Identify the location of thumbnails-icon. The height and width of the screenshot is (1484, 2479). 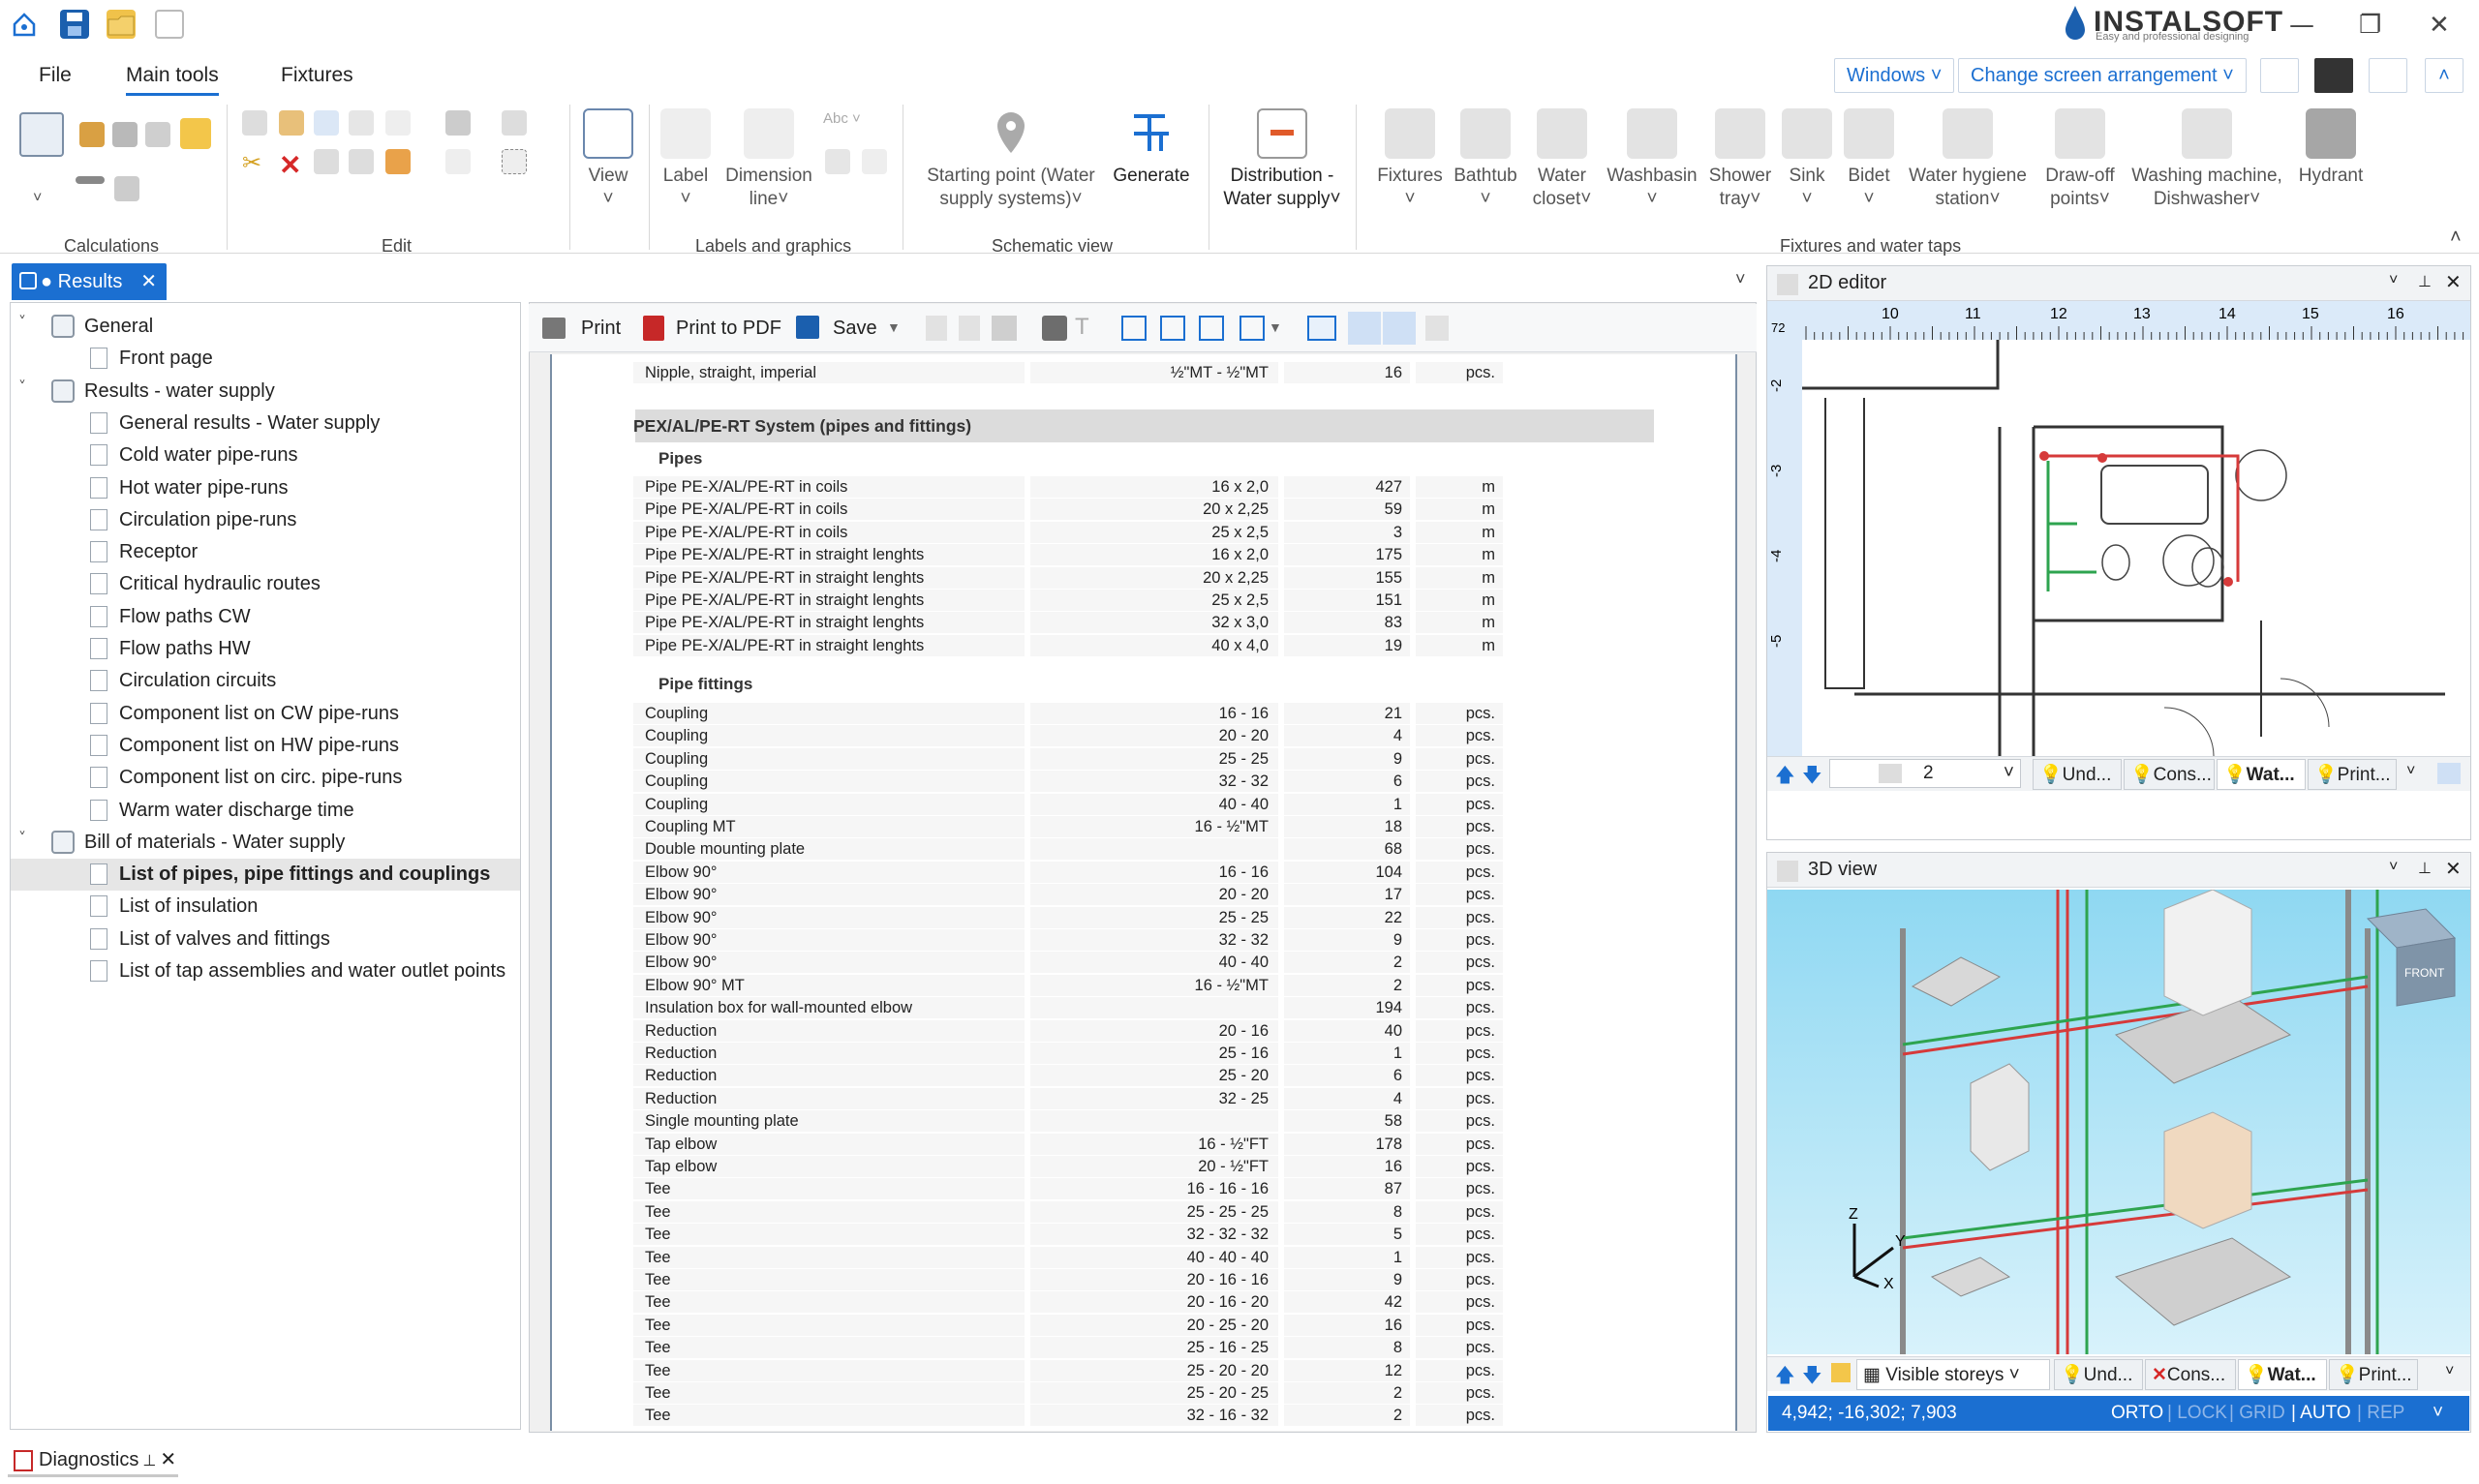
(1005, 328).